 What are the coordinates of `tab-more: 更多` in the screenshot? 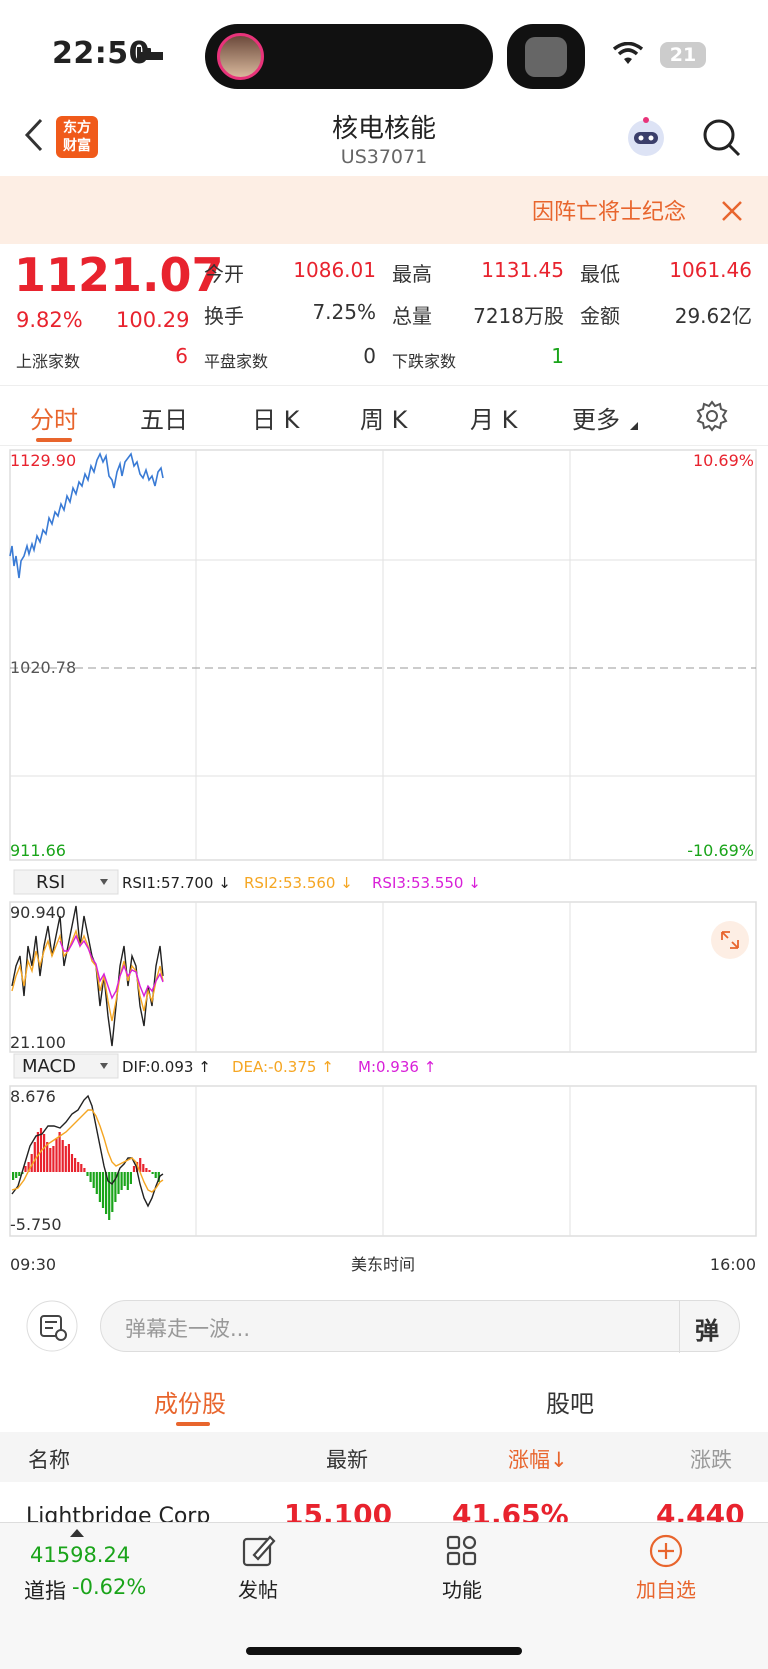 It's located at (596, 417).